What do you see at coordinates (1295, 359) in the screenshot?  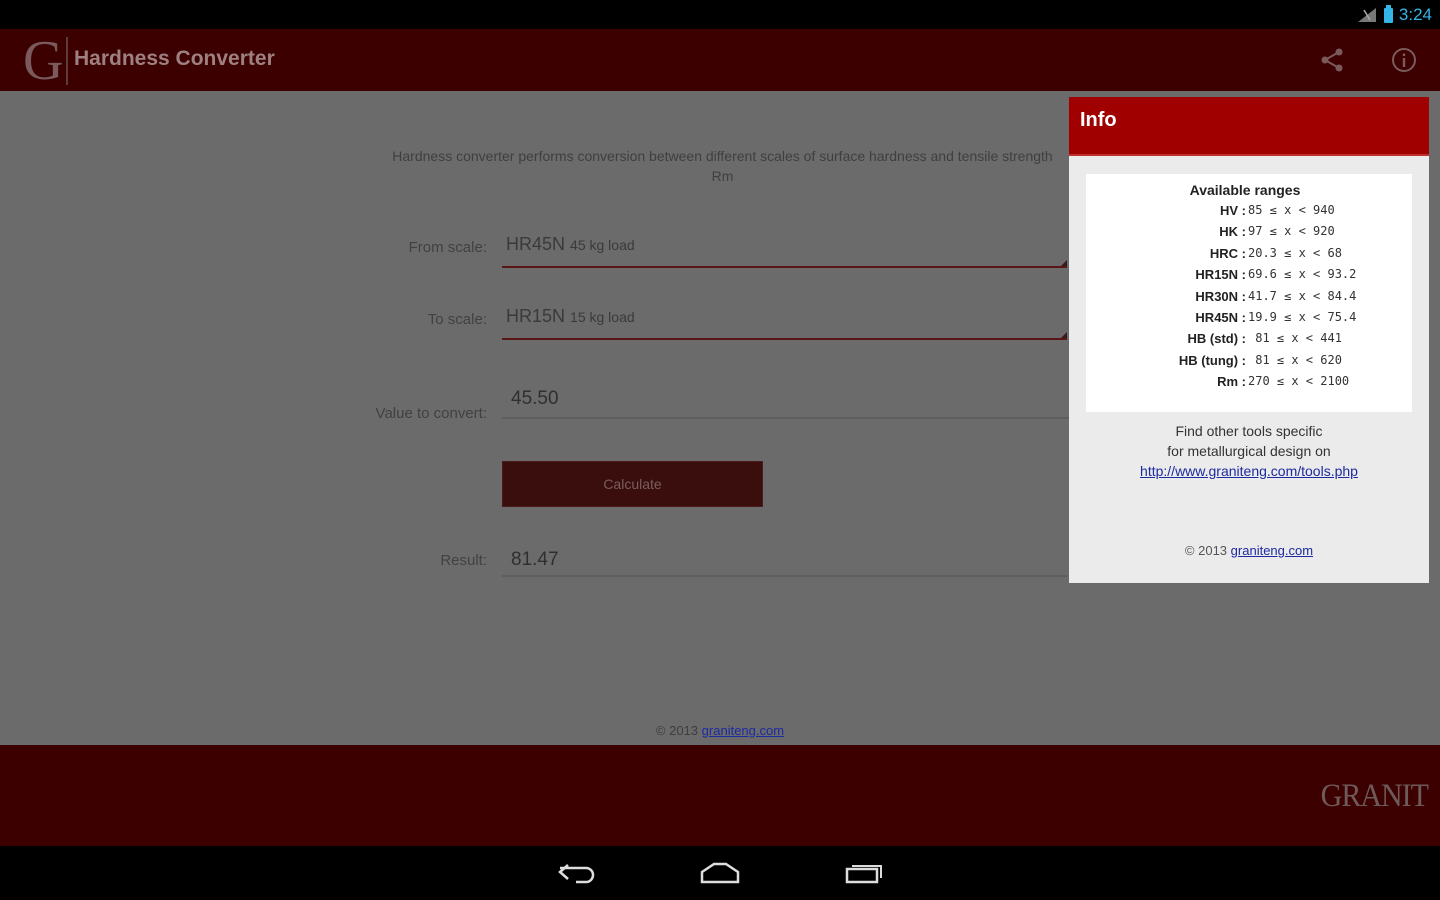 I see `range-value: 81 ≤ x < 620` at bounding box center [1295, 359].